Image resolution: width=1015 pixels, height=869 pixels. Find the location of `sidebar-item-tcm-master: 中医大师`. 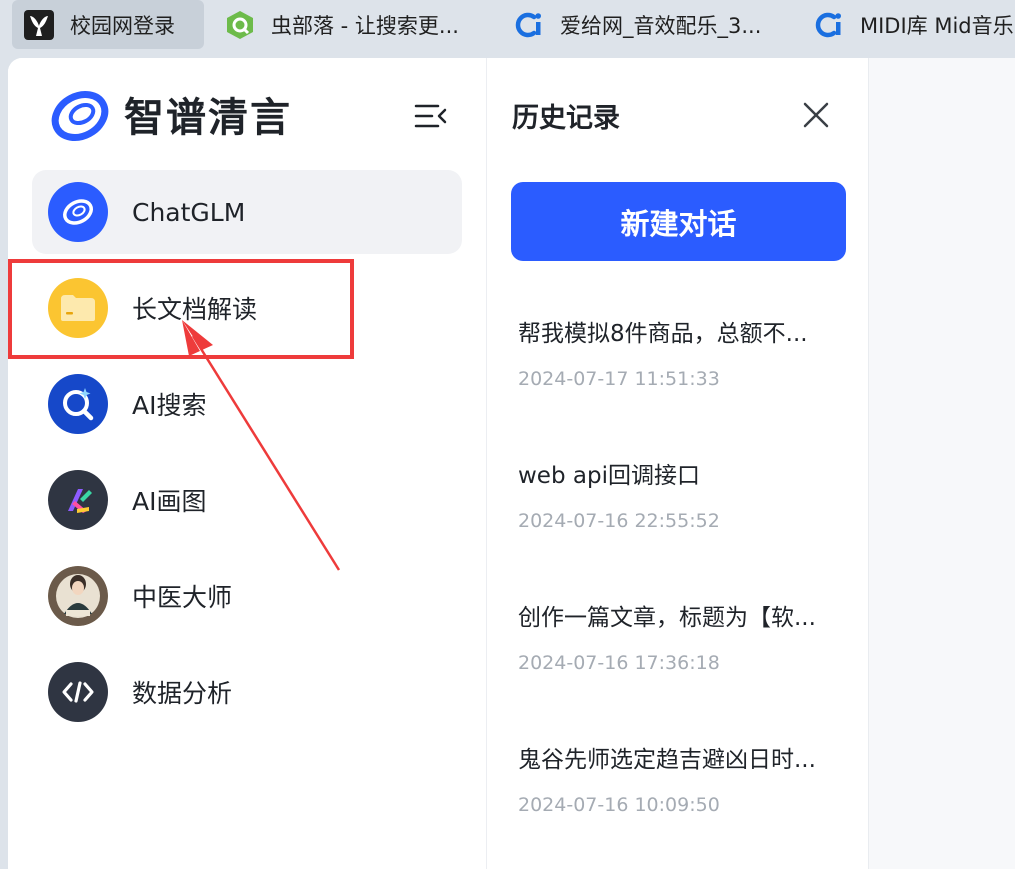

sidebar-item-tcm-master: 中医大师 is located at coordinates (247, 596).